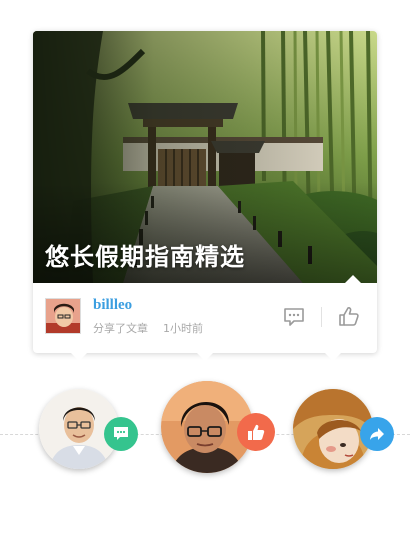 This screenshot has width=410, height=540. I want to click on author-bar: billleo 分享了文章 1小时前, so click(205, 318).